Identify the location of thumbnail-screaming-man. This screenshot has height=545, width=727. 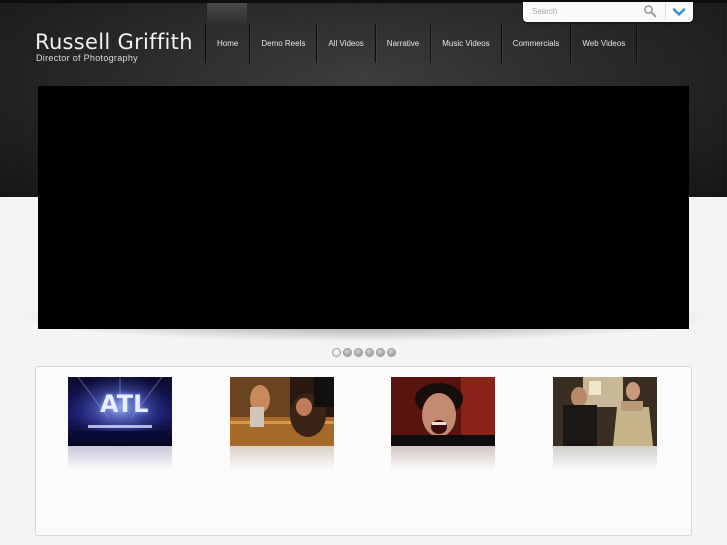
(443, 411).